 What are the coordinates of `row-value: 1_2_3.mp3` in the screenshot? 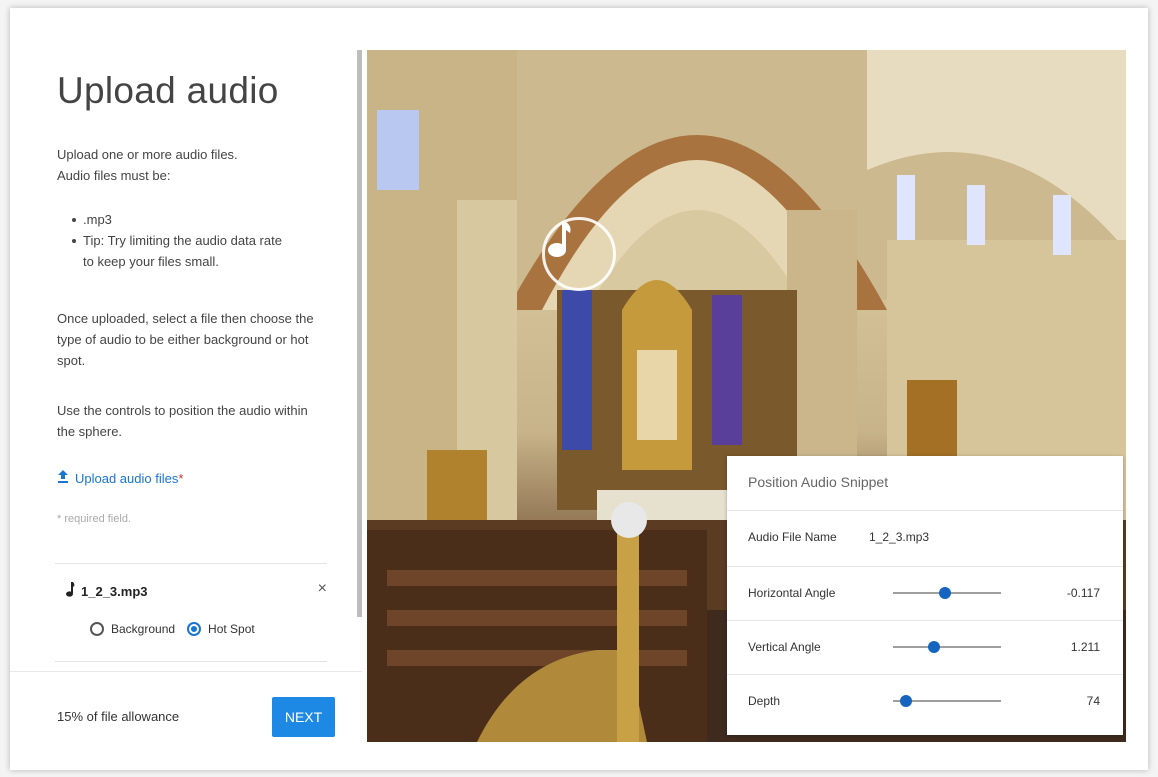 It's located at (899, 537).